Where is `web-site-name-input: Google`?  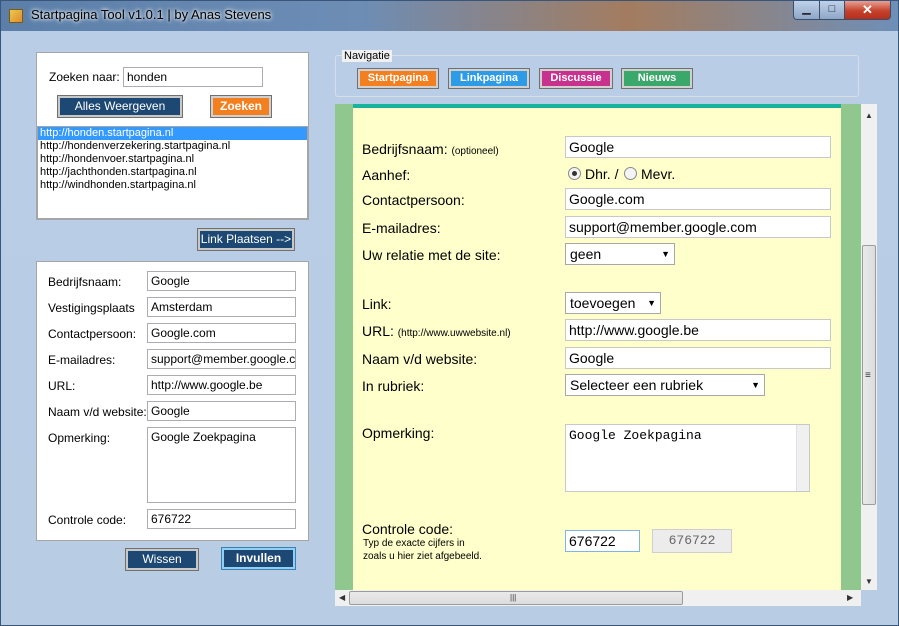
web-site-name-input: Google is located at coordinates (698, 358).